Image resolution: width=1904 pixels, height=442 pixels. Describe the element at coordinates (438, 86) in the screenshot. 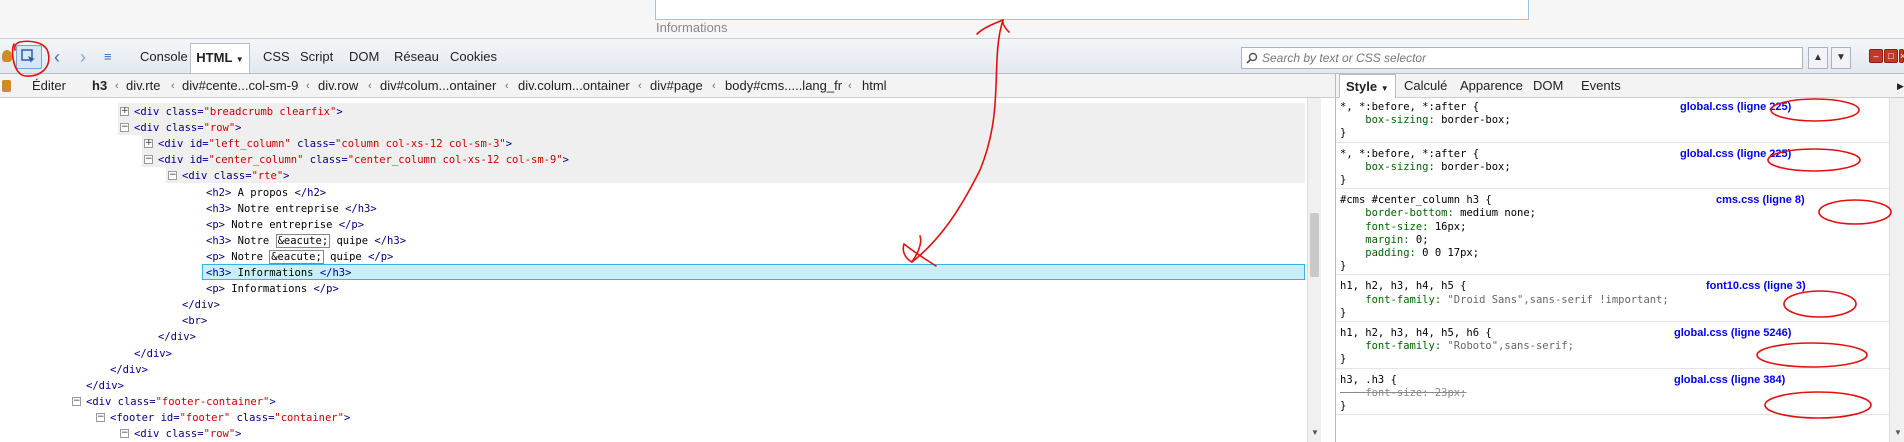

I see `breadcrumb-item-column-container: div#colum...ontainer` at that location.